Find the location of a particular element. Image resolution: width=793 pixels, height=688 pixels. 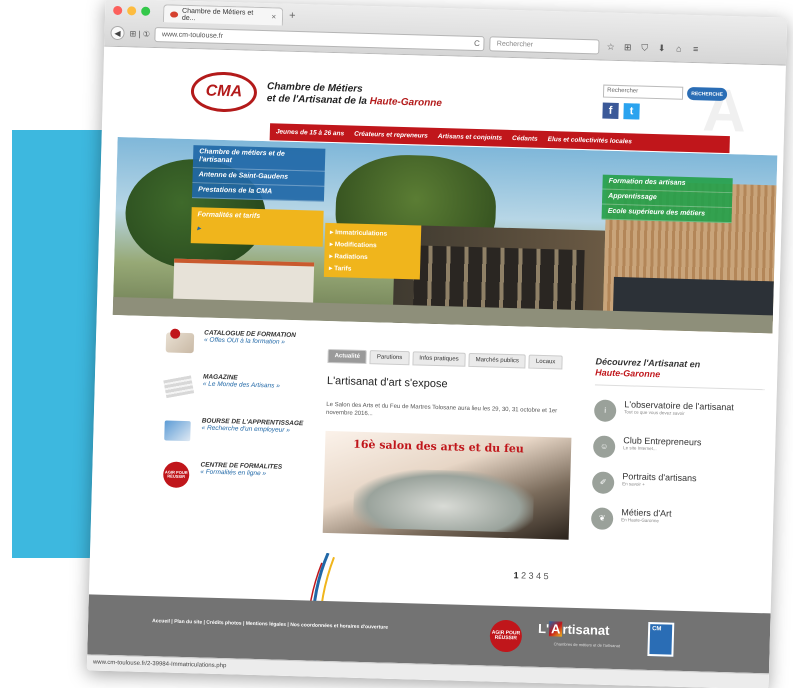

pager-pages: 2 3 4 5 is located at coordinates (535, 575).